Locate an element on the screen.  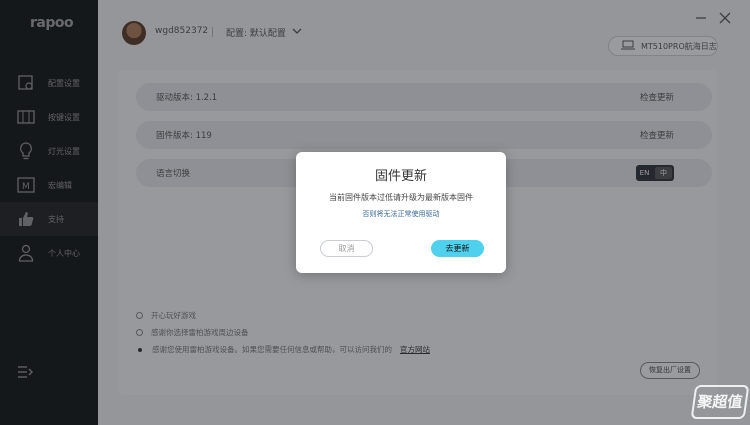
dialog-title: 固件更新 is located at coordinates (400, 176).